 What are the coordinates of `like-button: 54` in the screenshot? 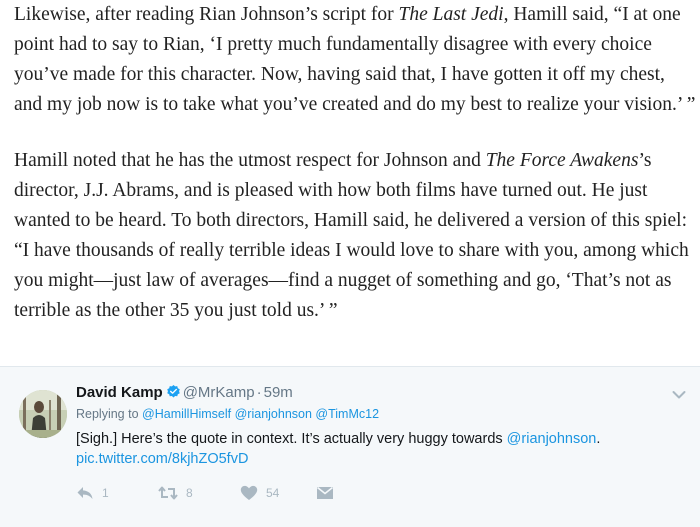 It's located at (259, 493).